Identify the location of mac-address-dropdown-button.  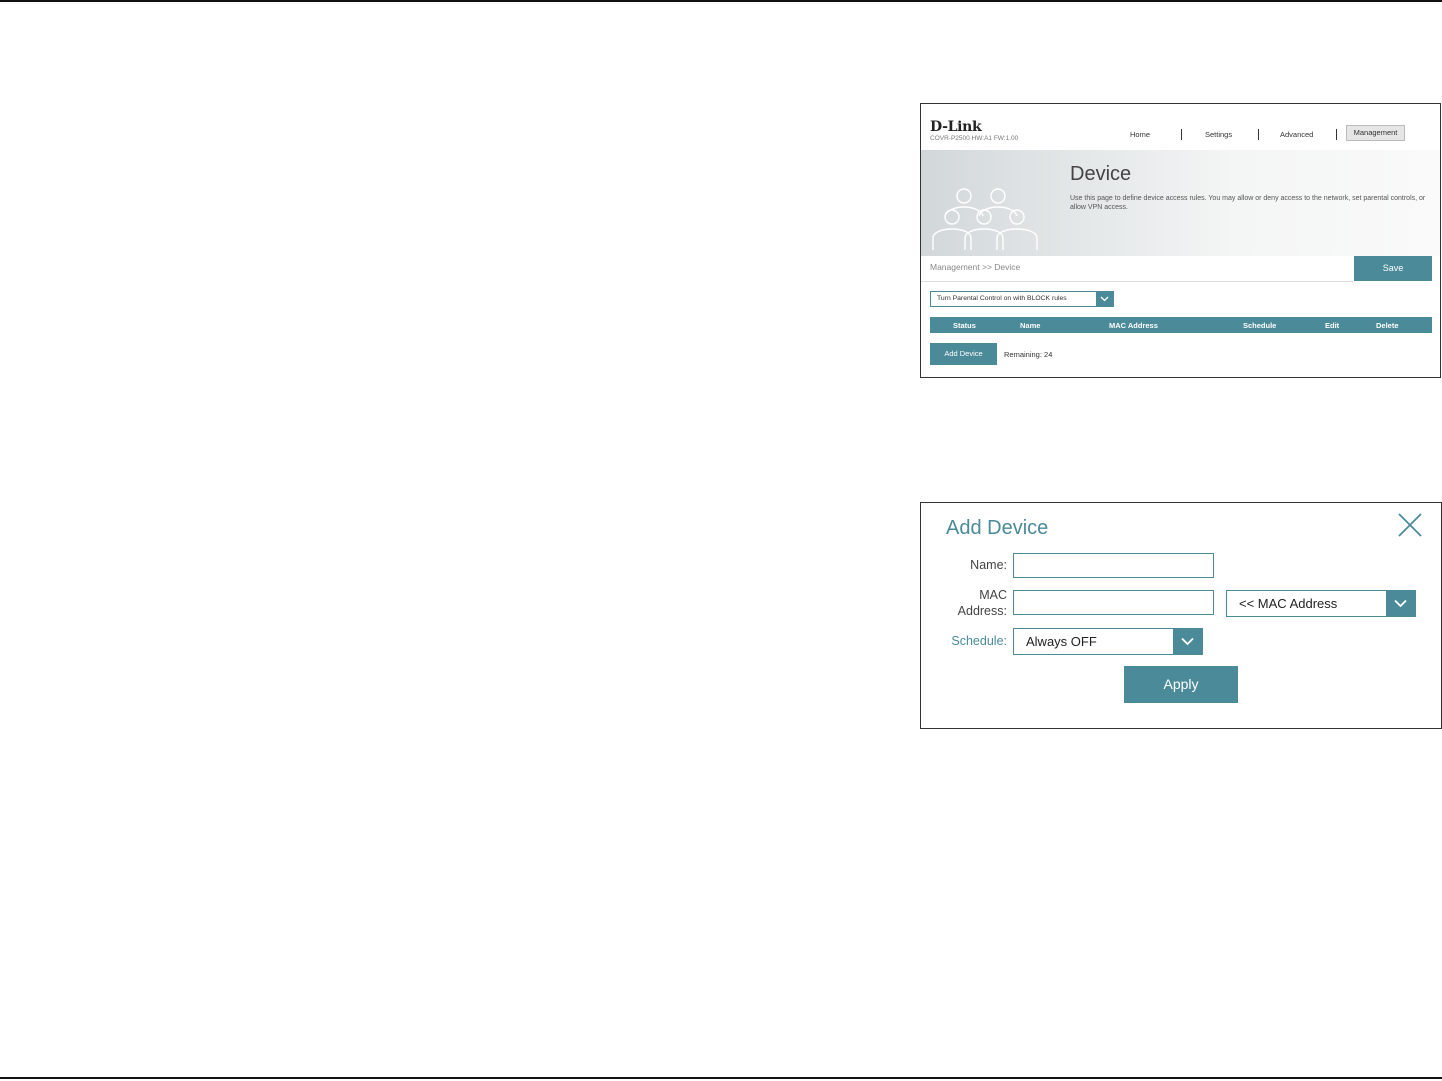
(1400, 603).